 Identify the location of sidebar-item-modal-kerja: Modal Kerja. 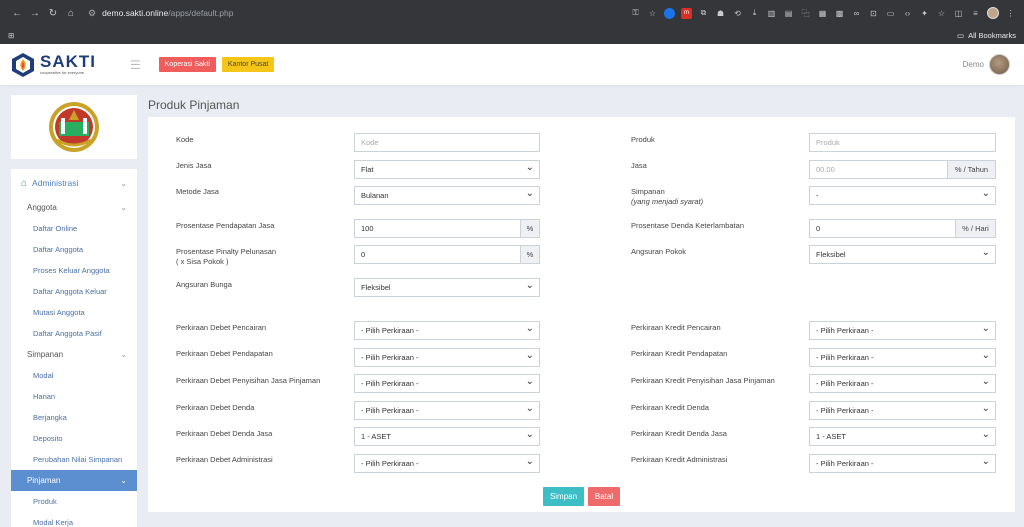
(74, 519).